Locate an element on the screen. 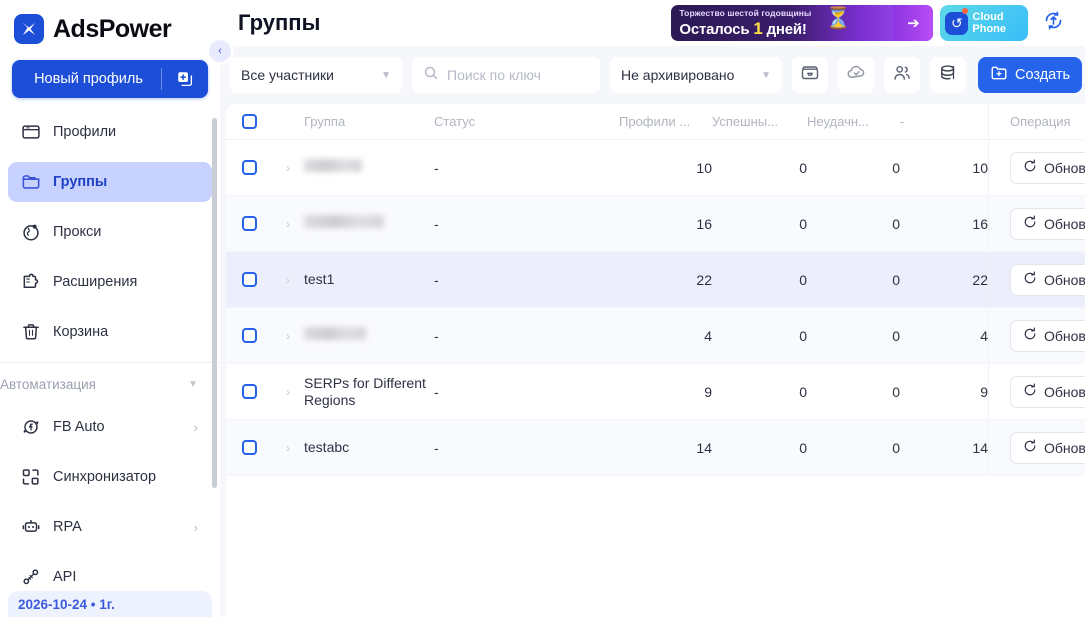 The width and height of the screenshot is (1085, 617). sidebar-group-automation: Автоматизация ▼ is located at coordinates (106, 384).